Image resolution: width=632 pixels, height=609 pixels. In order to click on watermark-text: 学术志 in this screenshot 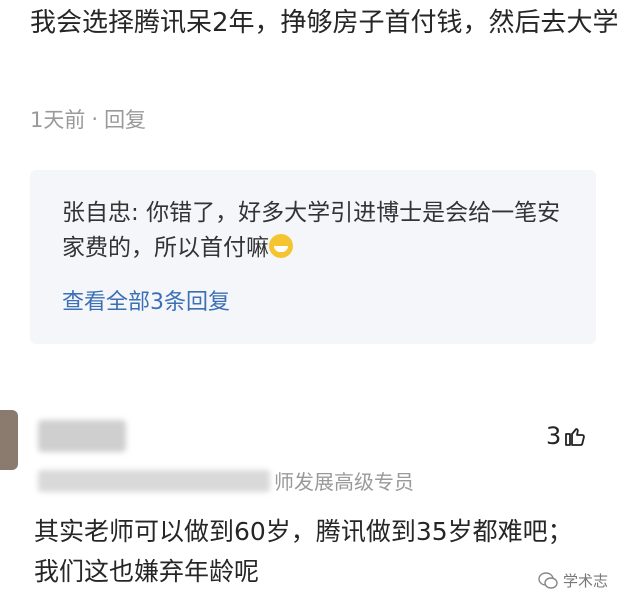, I will do `click(586, 581)`.